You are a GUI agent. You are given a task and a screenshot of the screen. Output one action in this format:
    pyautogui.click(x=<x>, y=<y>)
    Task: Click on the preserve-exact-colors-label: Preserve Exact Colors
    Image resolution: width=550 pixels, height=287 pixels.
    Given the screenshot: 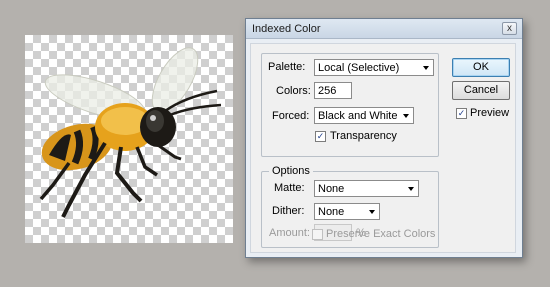 What is the action you would take?
    pyautogui.click(x=381, y=234)
    